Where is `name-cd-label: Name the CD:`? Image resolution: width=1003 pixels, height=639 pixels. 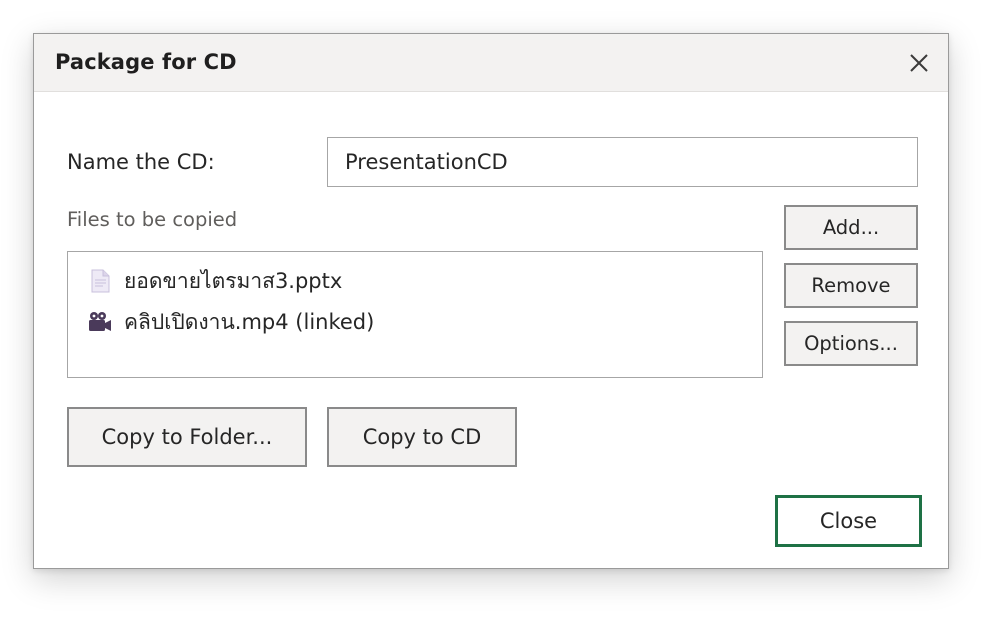
name-cd-label: Name the CD: is located at coordinates (141, 162).